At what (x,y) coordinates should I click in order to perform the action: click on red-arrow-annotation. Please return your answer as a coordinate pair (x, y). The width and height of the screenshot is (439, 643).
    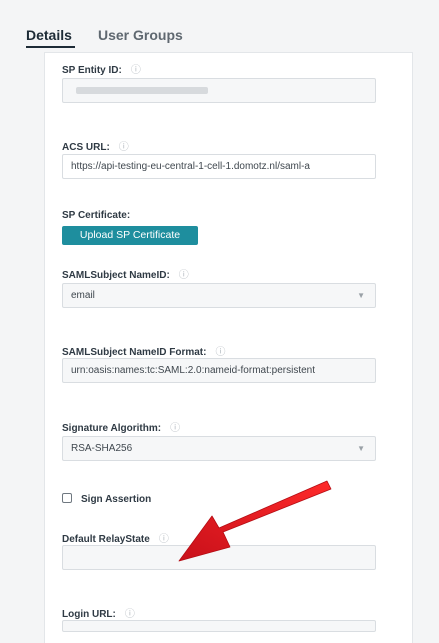
    Looking at the image, I should click on (255, 521).